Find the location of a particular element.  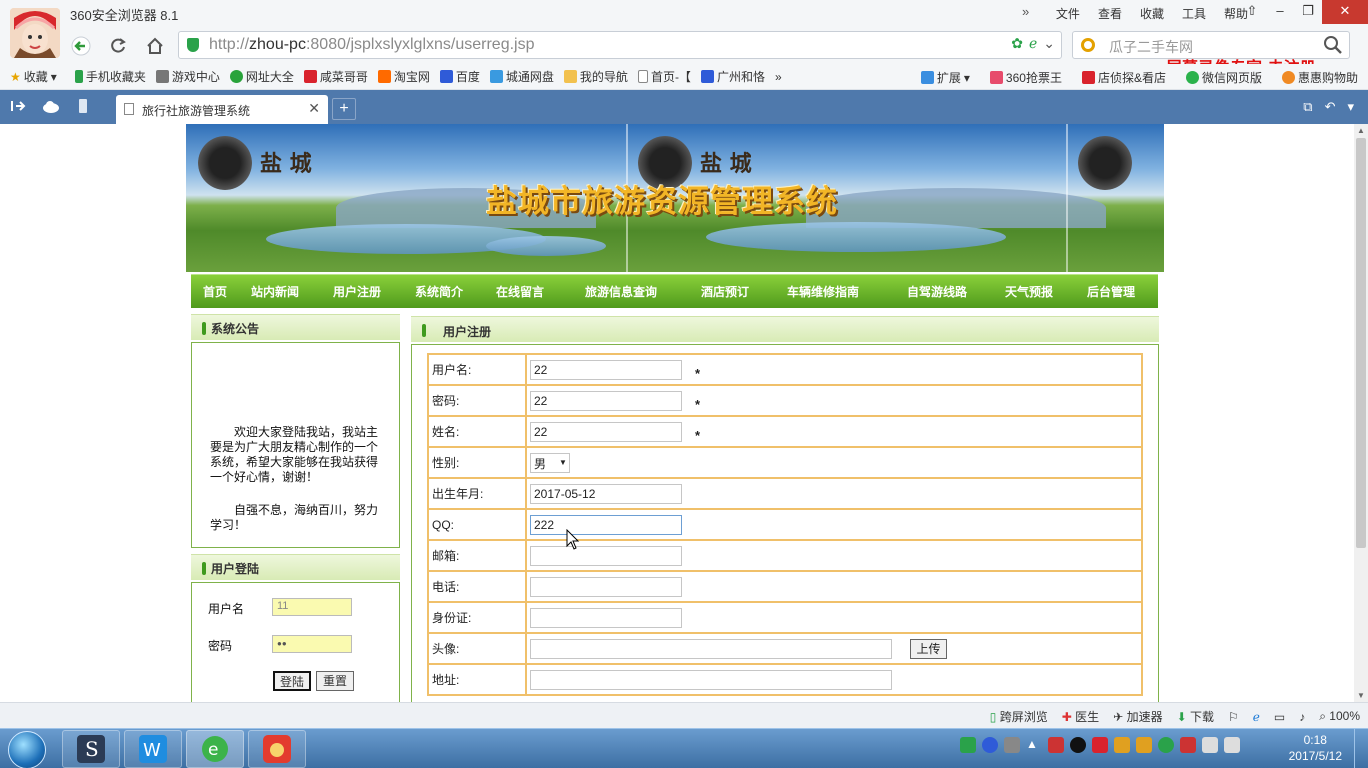

address-input is located at coordinates (711, 679).